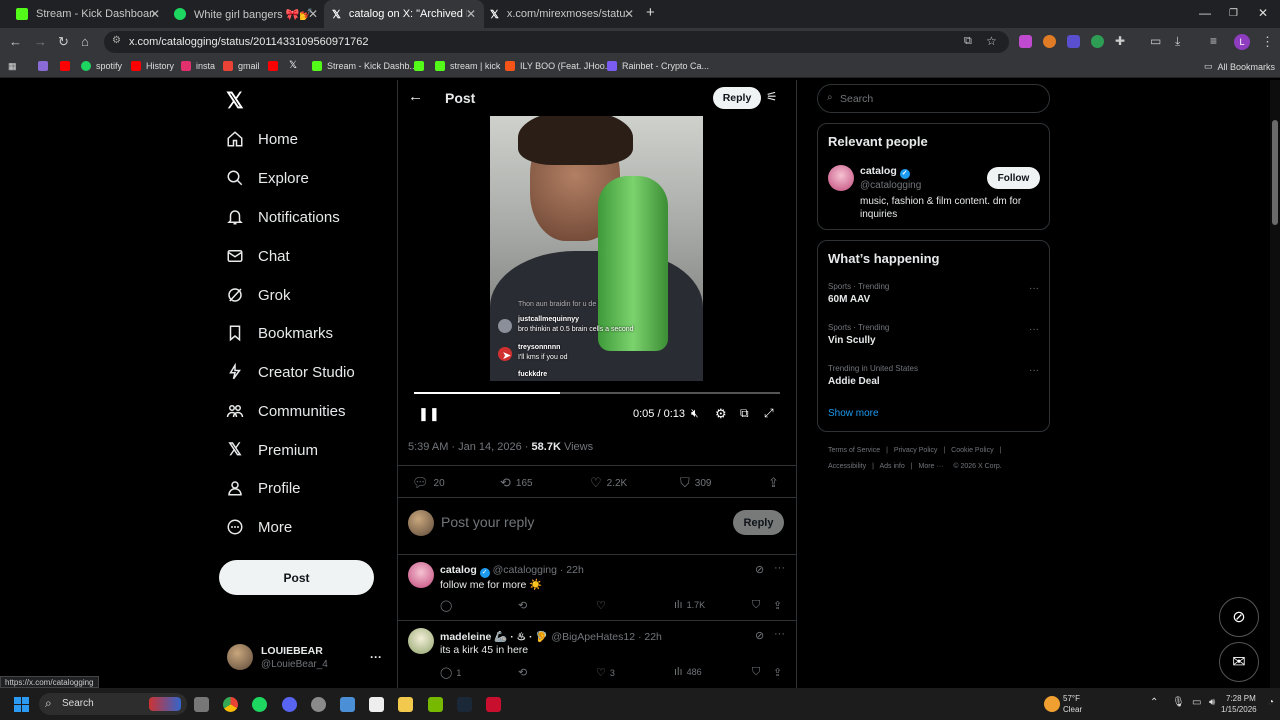 The image size is (1280, 720). What do you see at coordinates (101, 66) in the screenshot?
I see `bookmark-spotify: spotify` at bounding box center [101, 66].